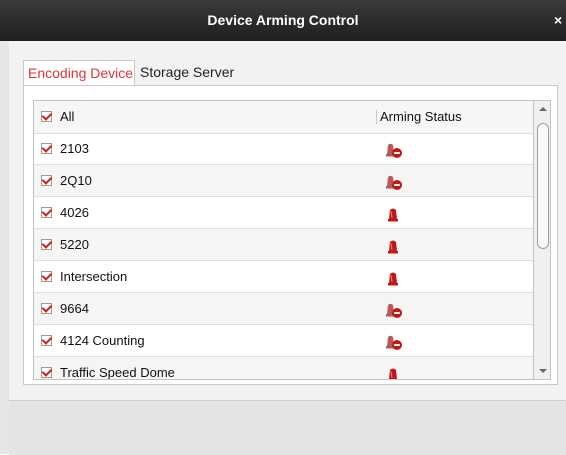 This screenshot has height=455, width=566. I want to click on tab-encoding-device: Encoding Device, so click(79, 72).